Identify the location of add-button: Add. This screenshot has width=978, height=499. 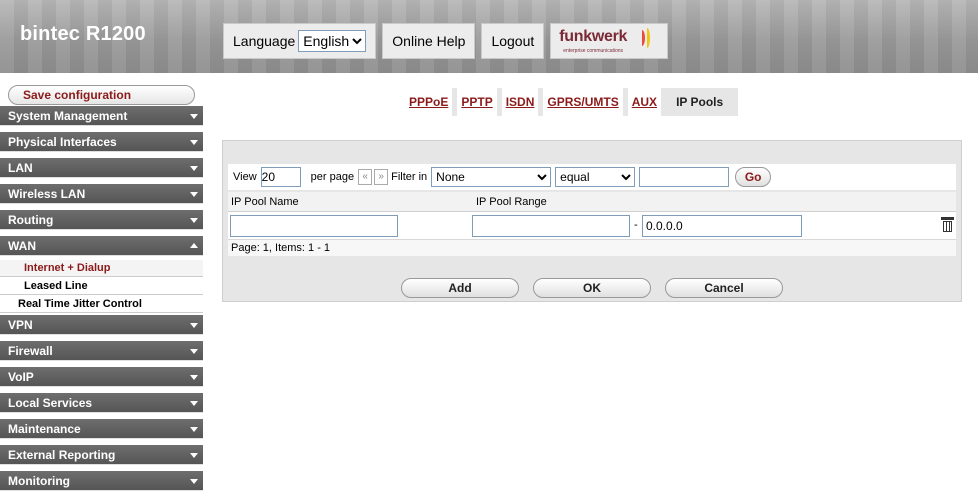
(460, 288).